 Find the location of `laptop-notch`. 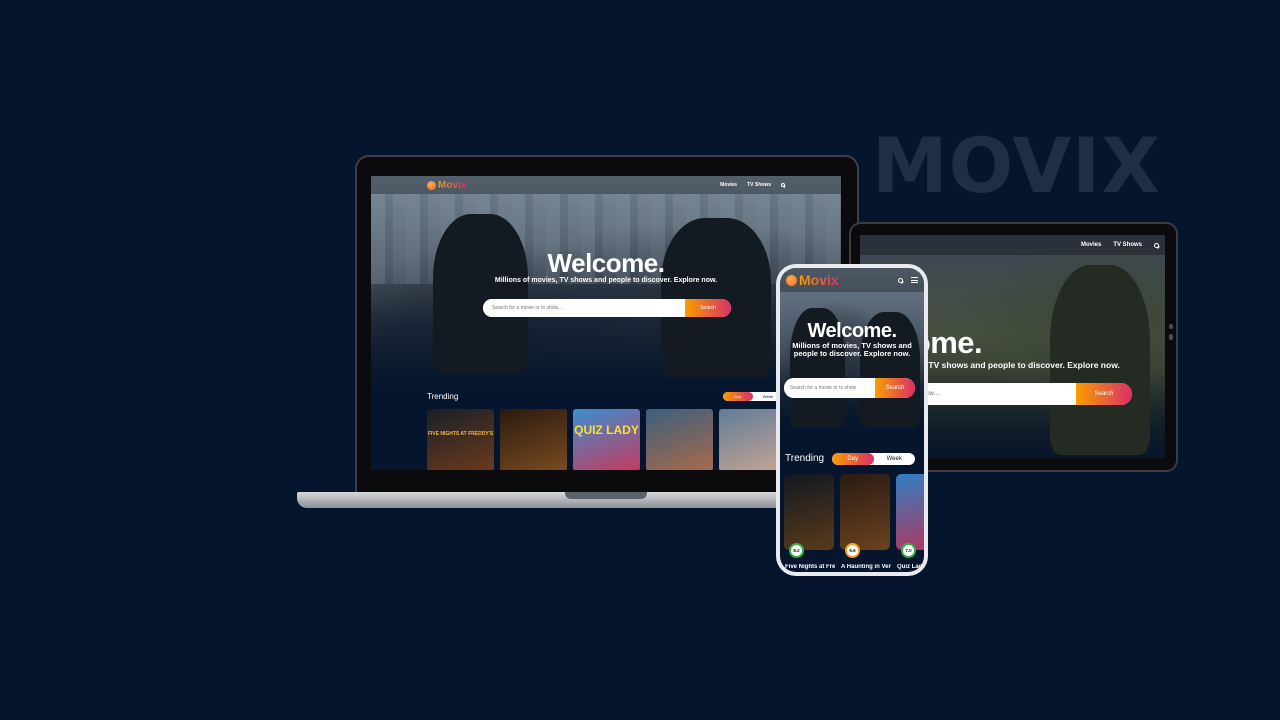

laptop-notch is located at coordinates (606, 495).